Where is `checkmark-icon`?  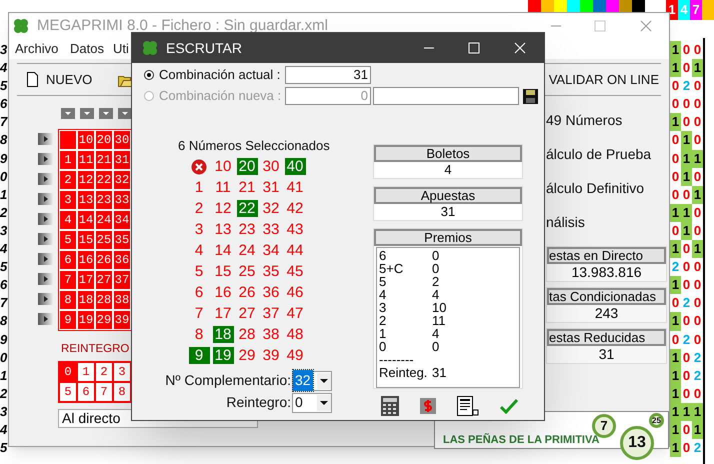
checkmark-icon is located at coordinates (509, 406).